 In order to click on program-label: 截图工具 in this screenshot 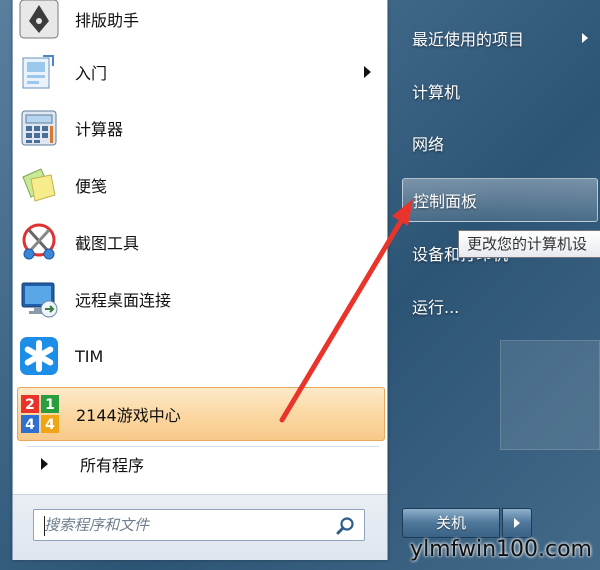, I will do `click(107, 243)`.